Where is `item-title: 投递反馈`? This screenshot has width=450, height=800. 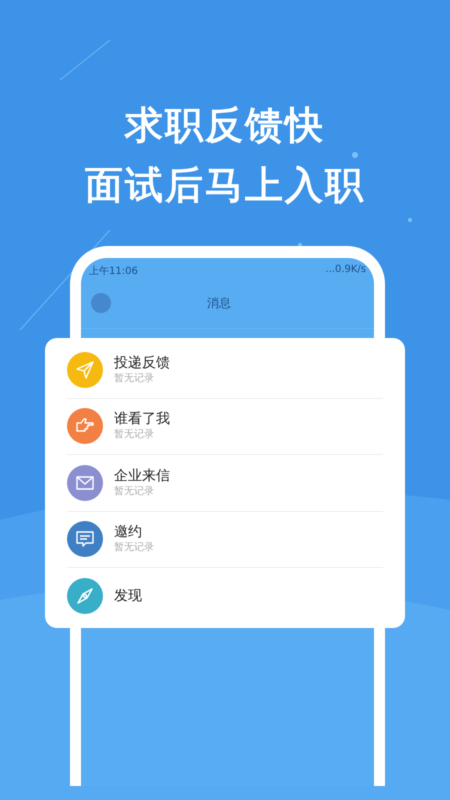
item-title: 投递反馈 is located at coordinates (142, 363).